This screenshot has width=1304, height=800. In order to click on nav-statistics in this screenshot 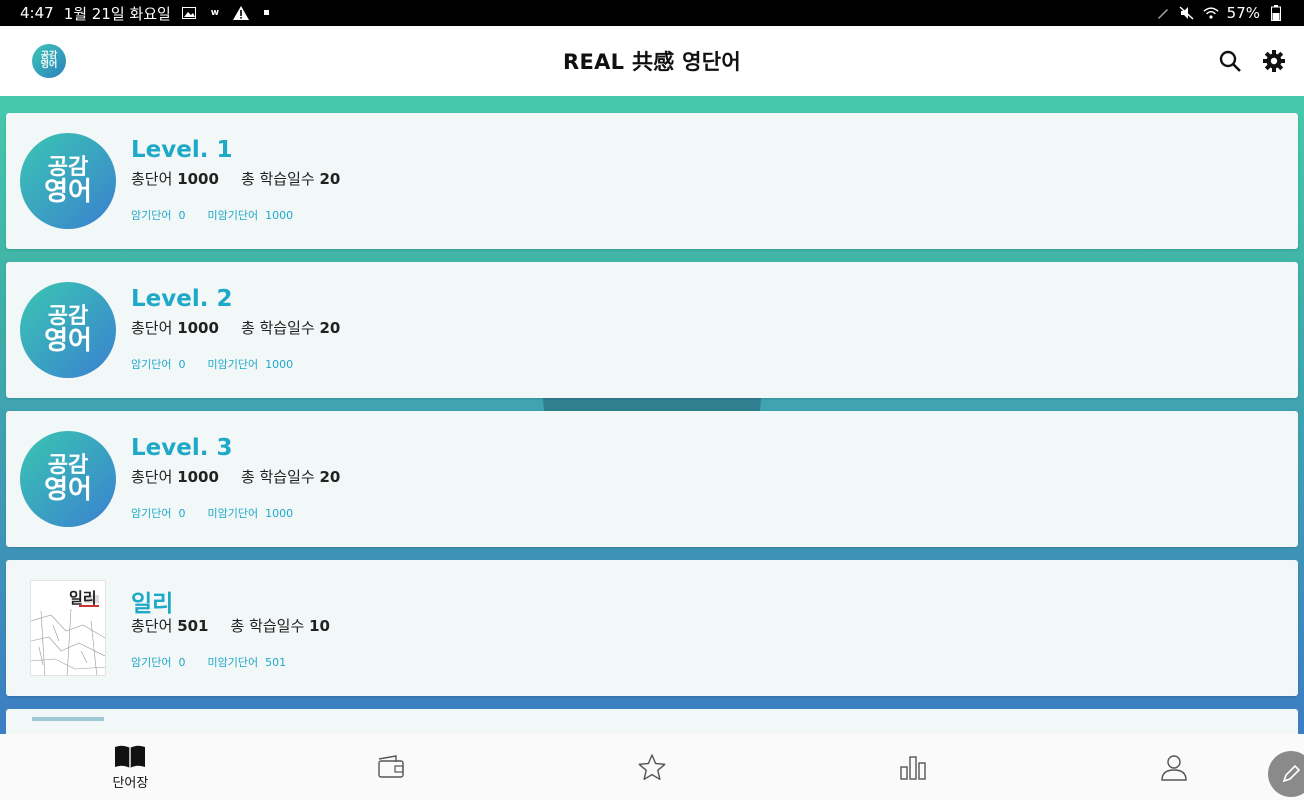, I will do `click(912, 767)`.